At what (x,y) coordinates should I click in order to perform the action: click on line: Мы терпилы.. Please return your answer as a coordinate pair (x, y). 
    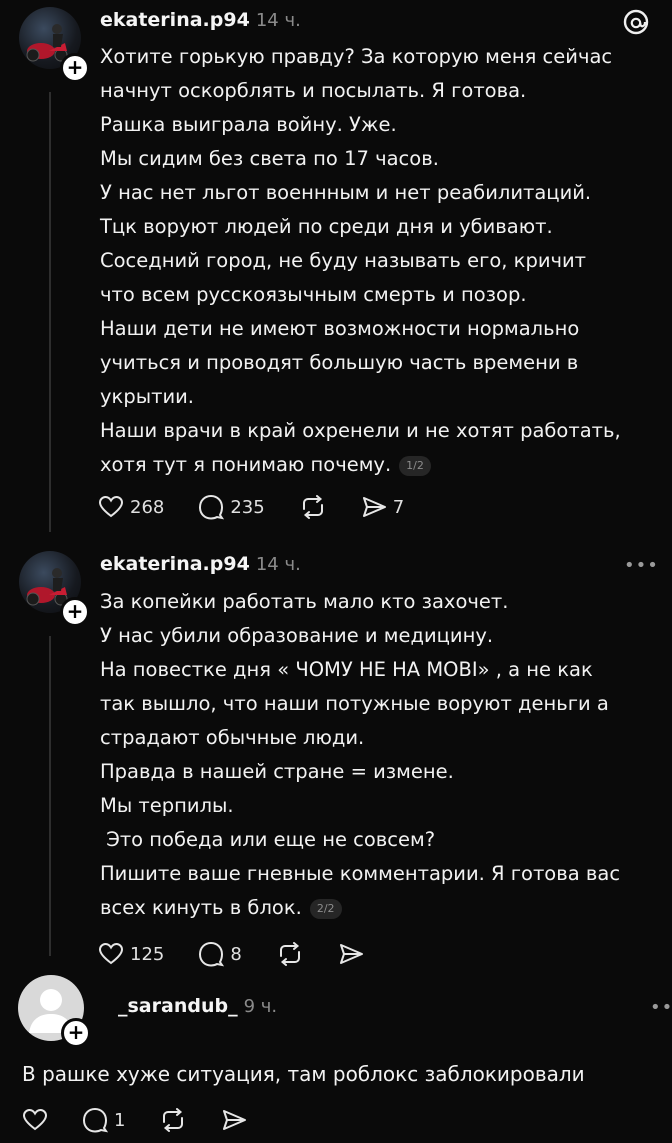
    Looking at the image, I should click on (167, 805).